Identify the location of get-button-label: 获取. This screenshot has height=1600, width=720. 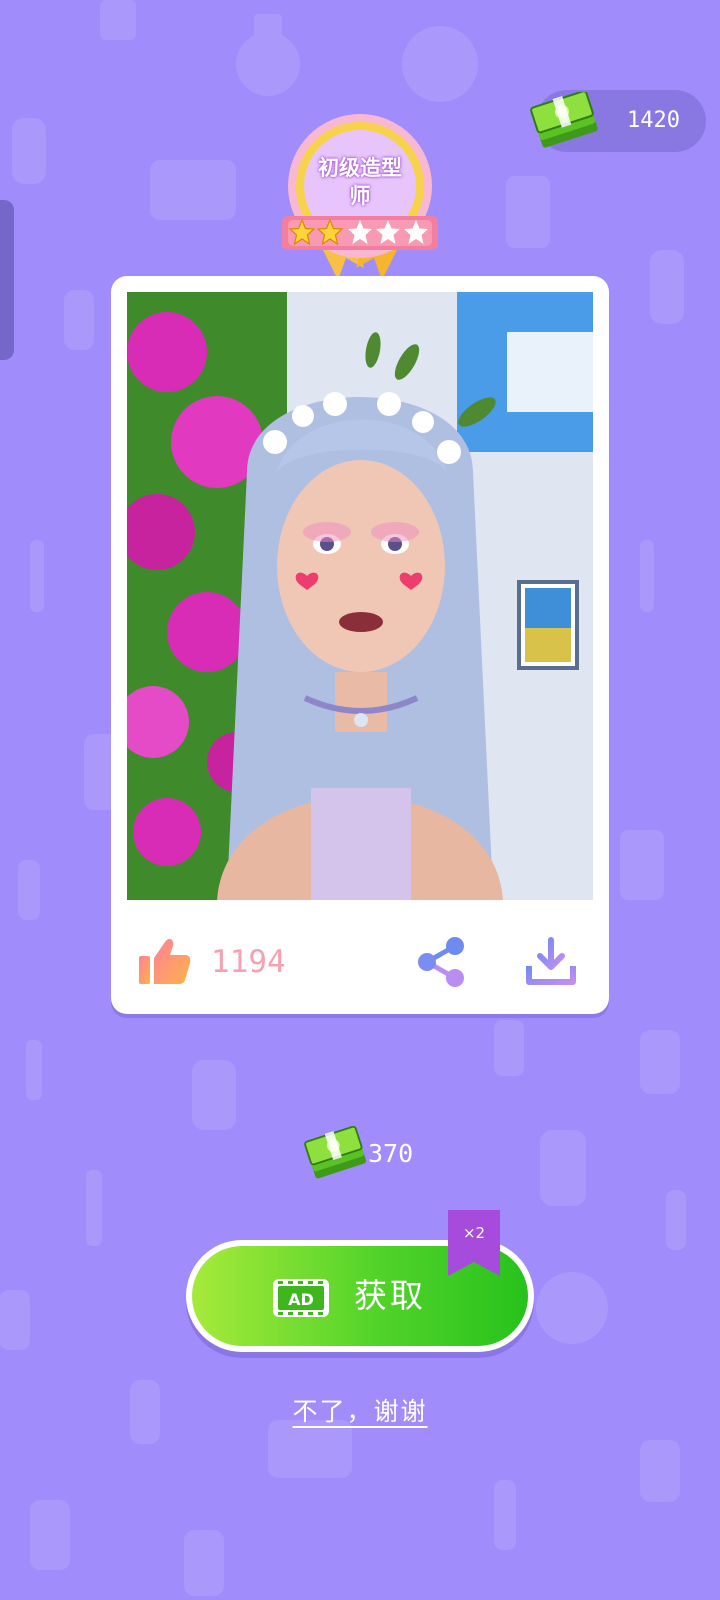
(390, 1295).